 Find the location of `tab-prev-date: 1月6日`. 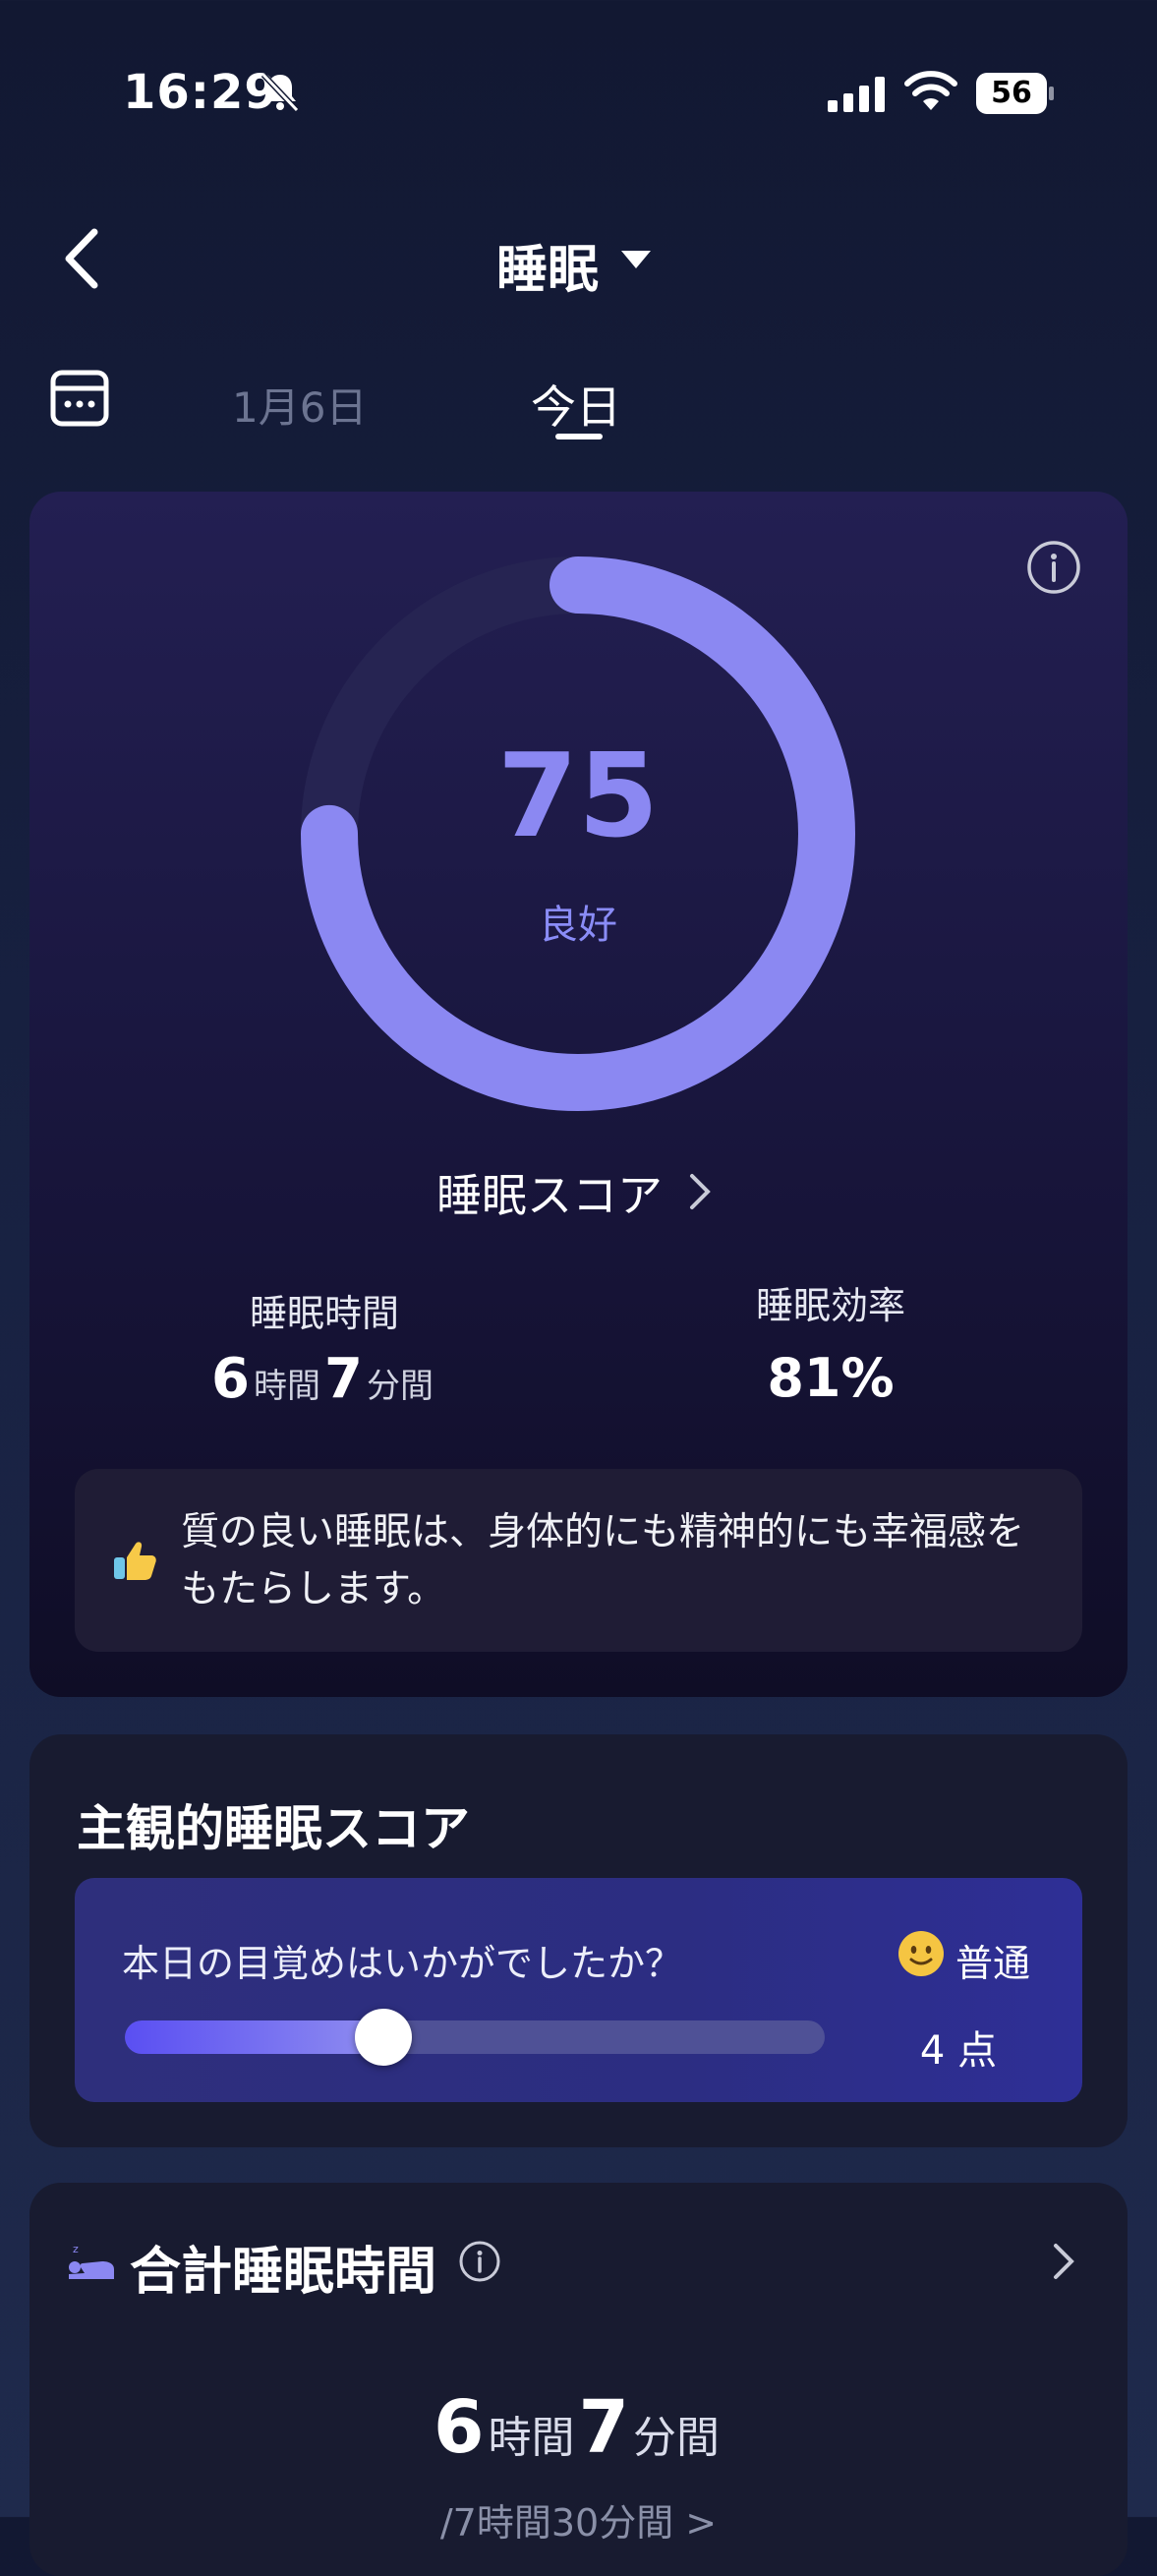

tab-prev-date: 1月6日 is located at coordinates (299, 405).